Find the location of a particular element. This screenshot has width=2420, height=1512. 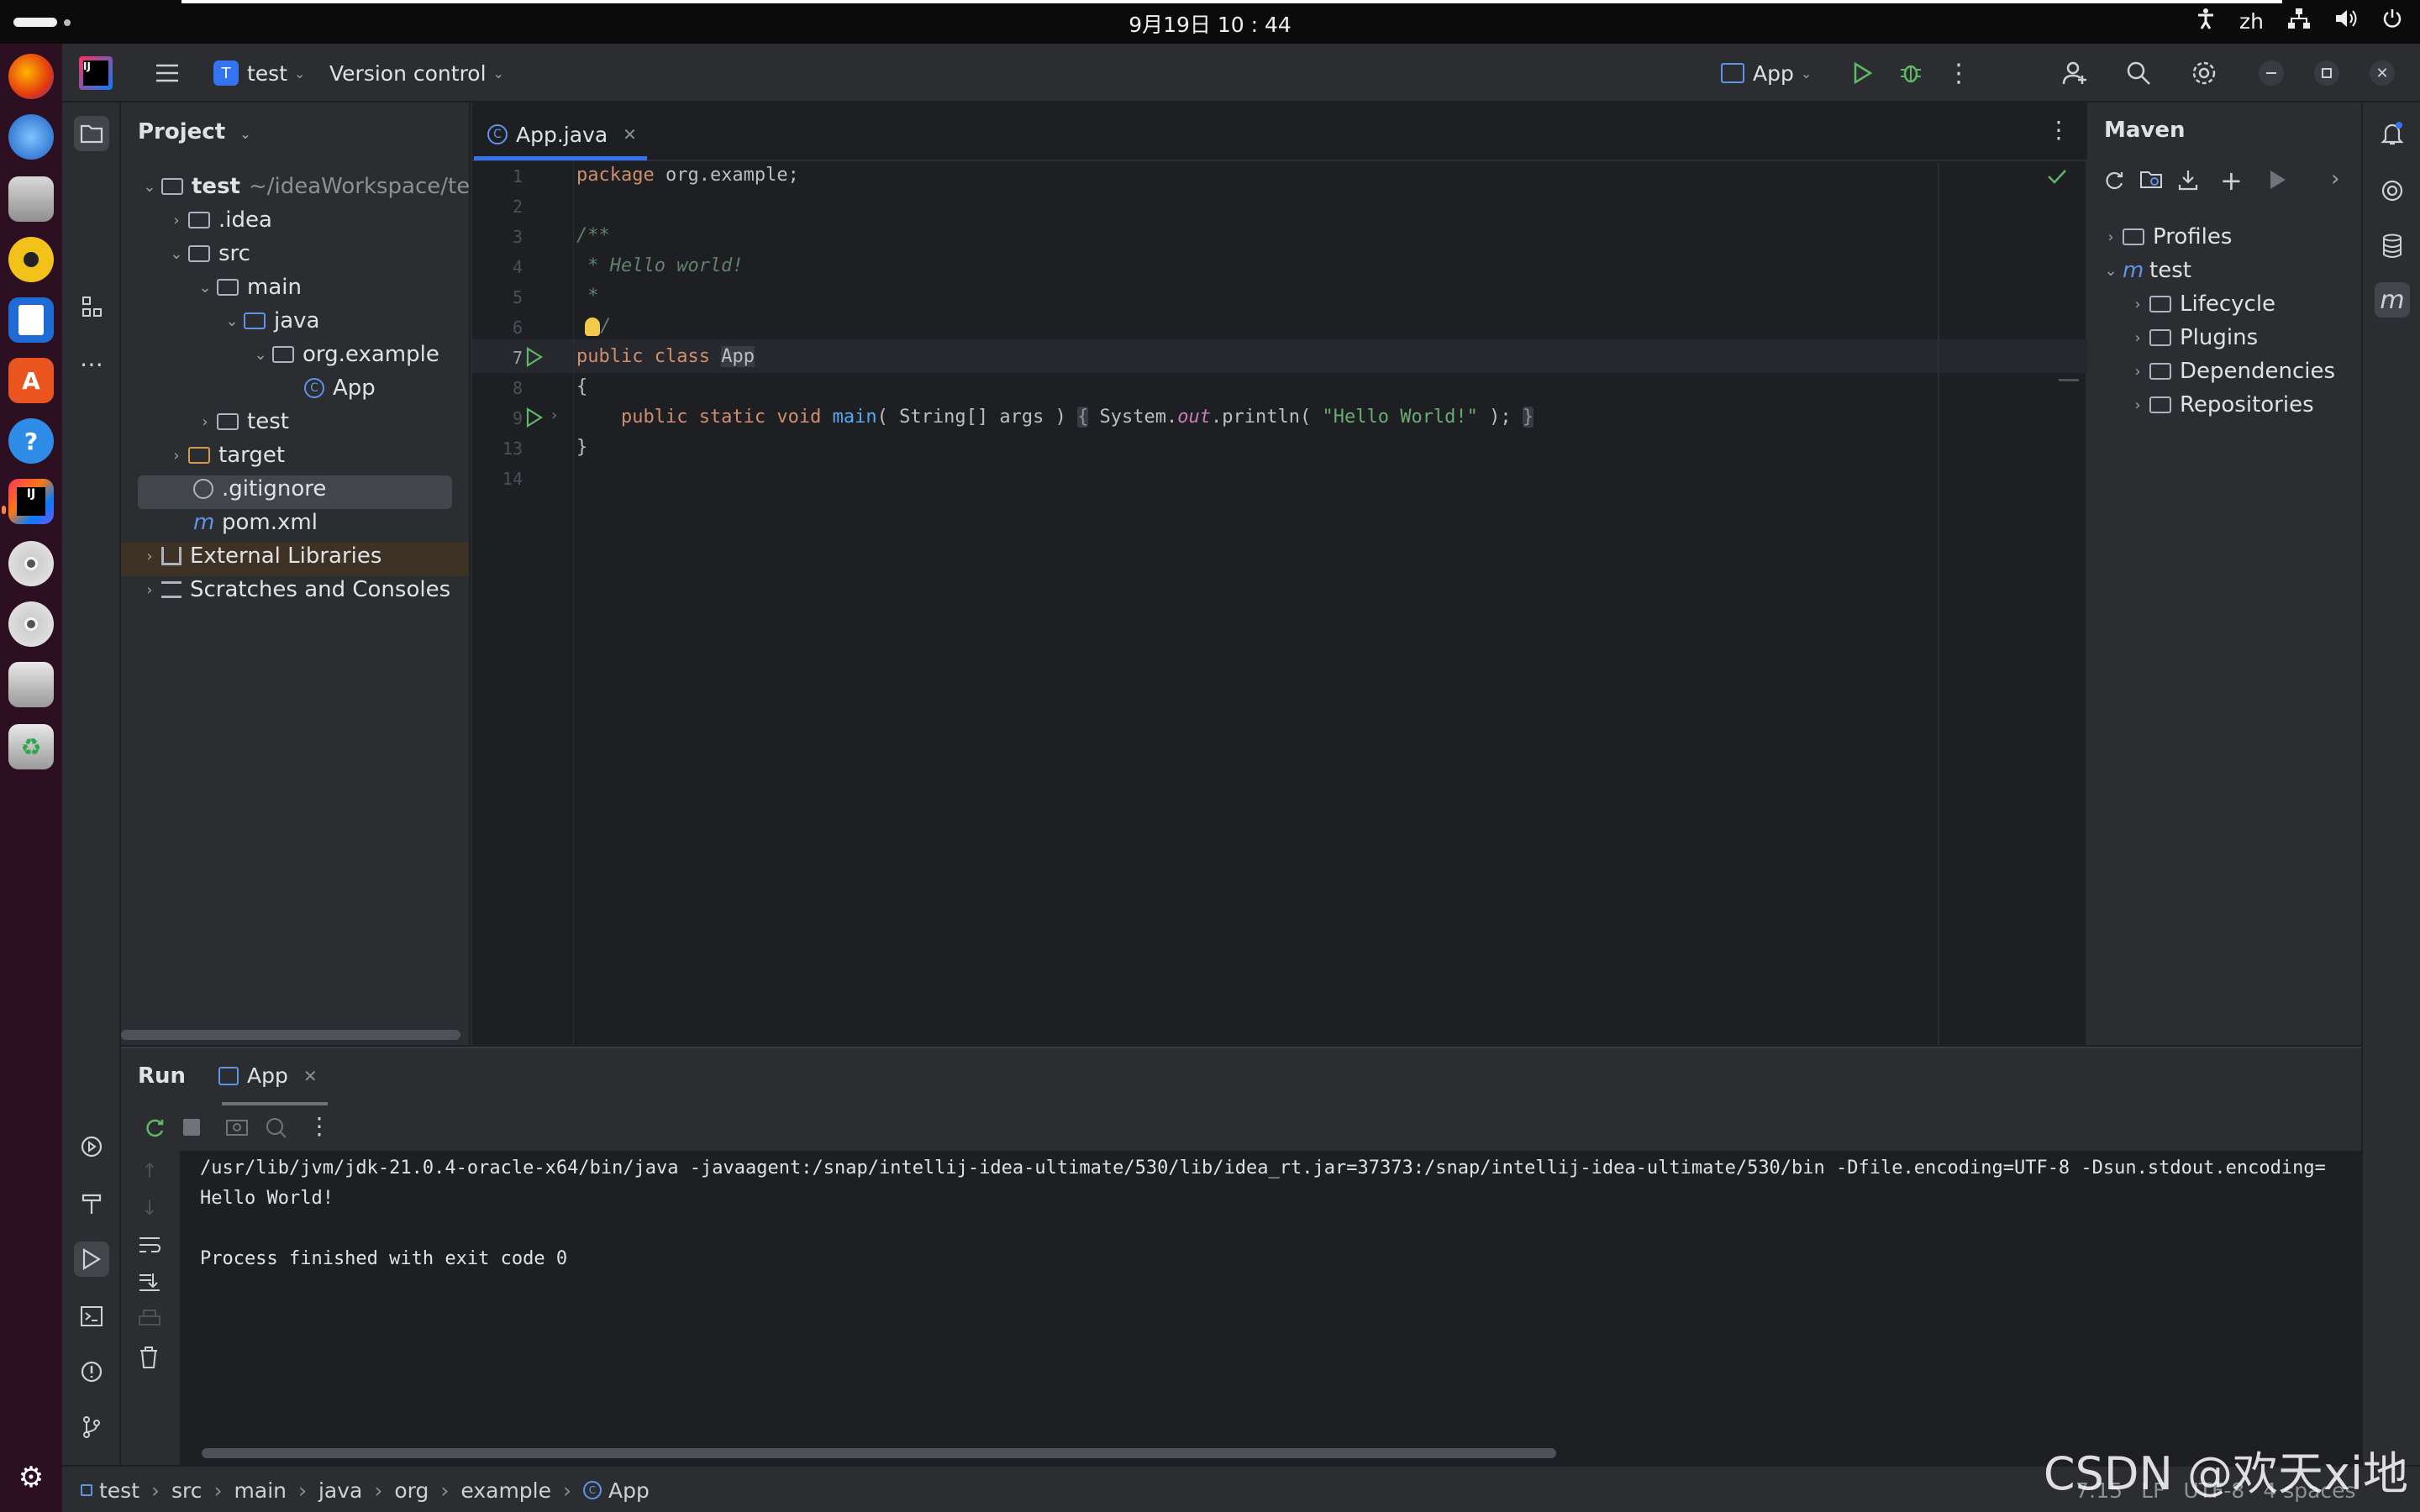

breadcrumb-item: test is located at coordinates (119, 1490).